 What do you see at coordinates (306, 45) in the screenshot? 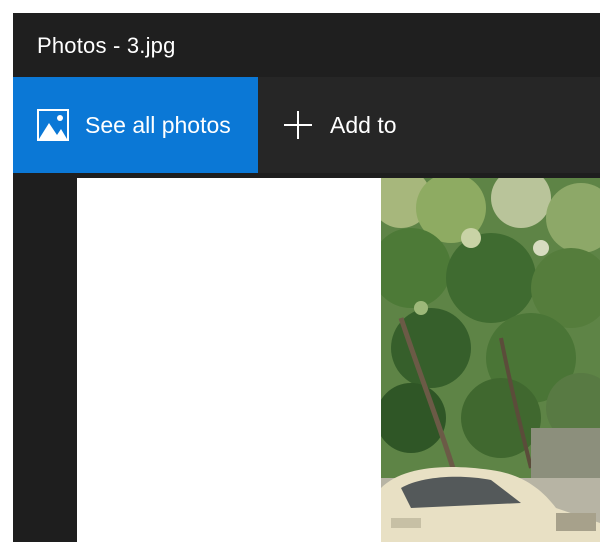
I see `title-bar: Photos - 3.jpg` at bounding box center [306, 45].